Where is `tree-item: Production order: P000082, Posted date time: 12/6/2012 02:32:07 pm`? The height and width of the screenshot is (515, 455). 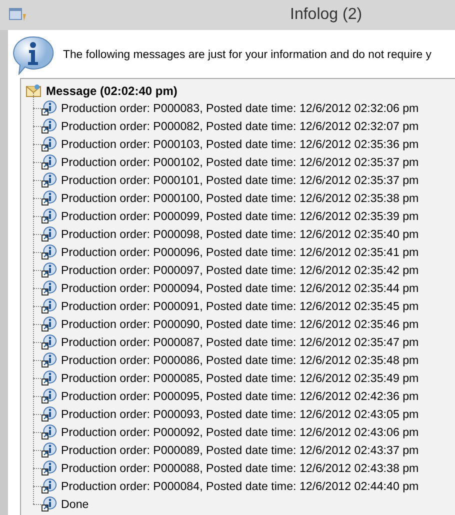 tree-item: Production order: P000082, Posted date time: 12/6/2012 02:32:07 pm is located at coordinates (240, 126).